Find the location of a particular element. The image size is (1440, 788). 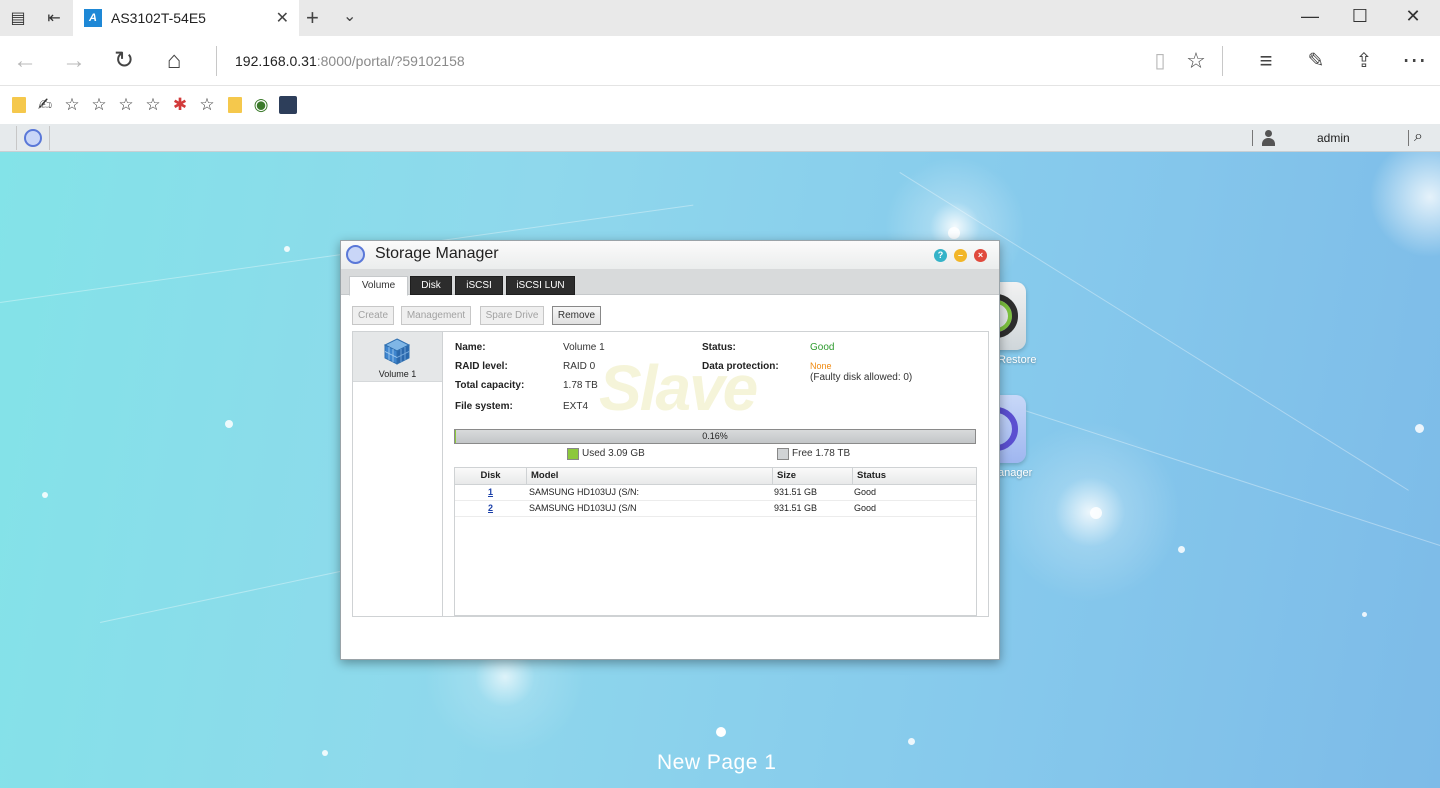

forward-icon: → is located at coordinates (74, 61).